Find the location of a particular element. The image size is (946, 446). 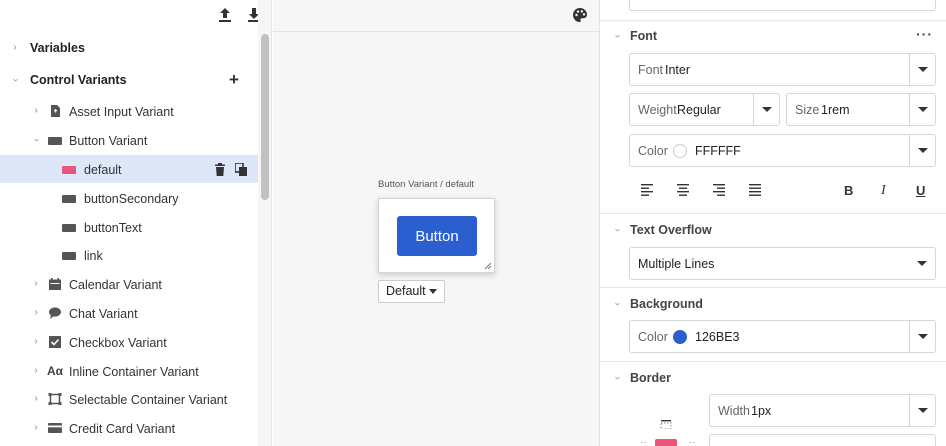

align-justify-icon is located at coordinates (755, 190).